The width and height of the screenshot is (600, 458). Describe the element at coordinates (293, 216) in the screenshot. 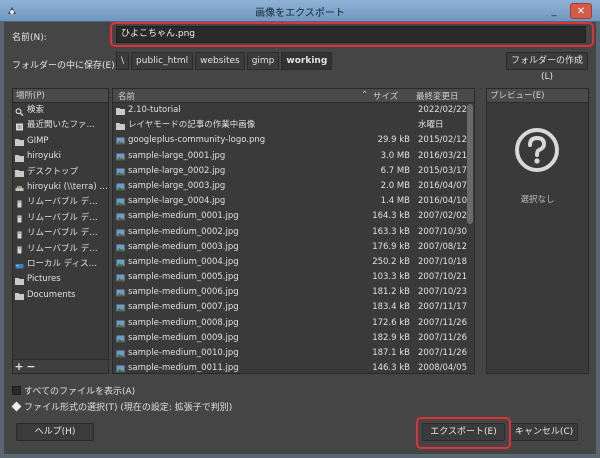

I see `file-row: sample-medium_0001.jpg 164.3 kB 2007/02/02` at that location.